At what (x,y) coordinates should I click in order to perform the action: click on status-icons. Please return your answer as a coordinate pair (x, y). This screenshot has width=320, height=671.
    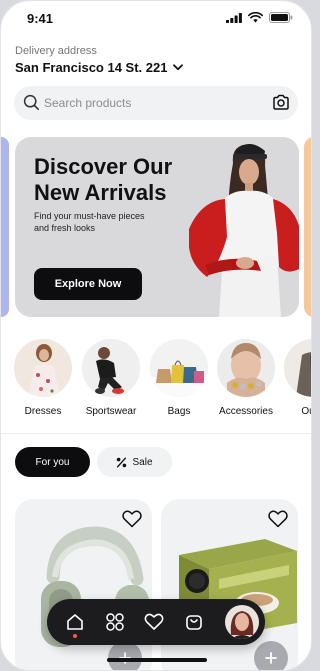
    Looking at the image, I should click on (259, 17).